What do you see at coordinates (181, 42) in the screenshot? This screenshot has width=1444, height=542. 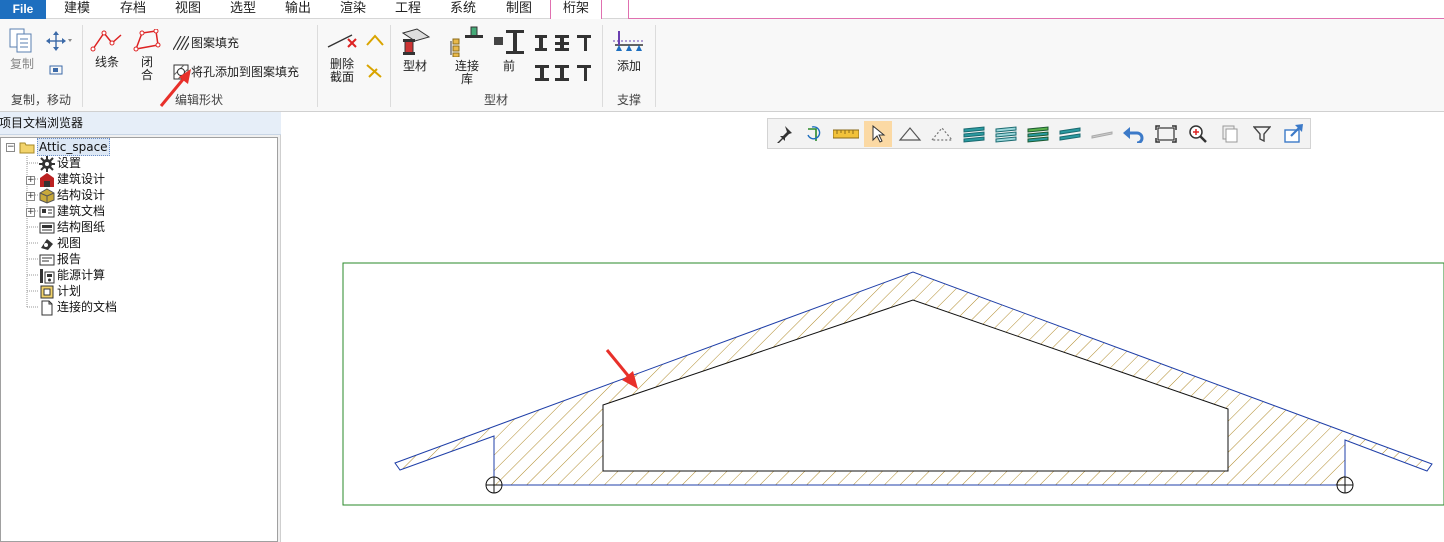 I see `hatch-icon` at bounding box center [181, 42].